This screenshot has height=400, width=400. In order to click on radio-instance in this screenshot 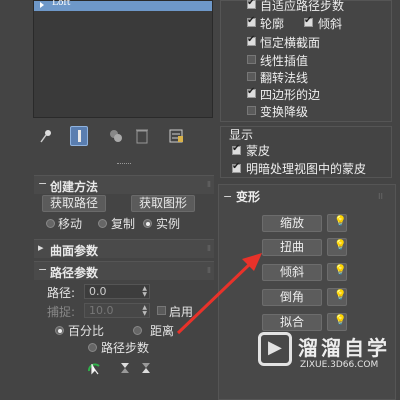, I will do `click(147, 223)`.